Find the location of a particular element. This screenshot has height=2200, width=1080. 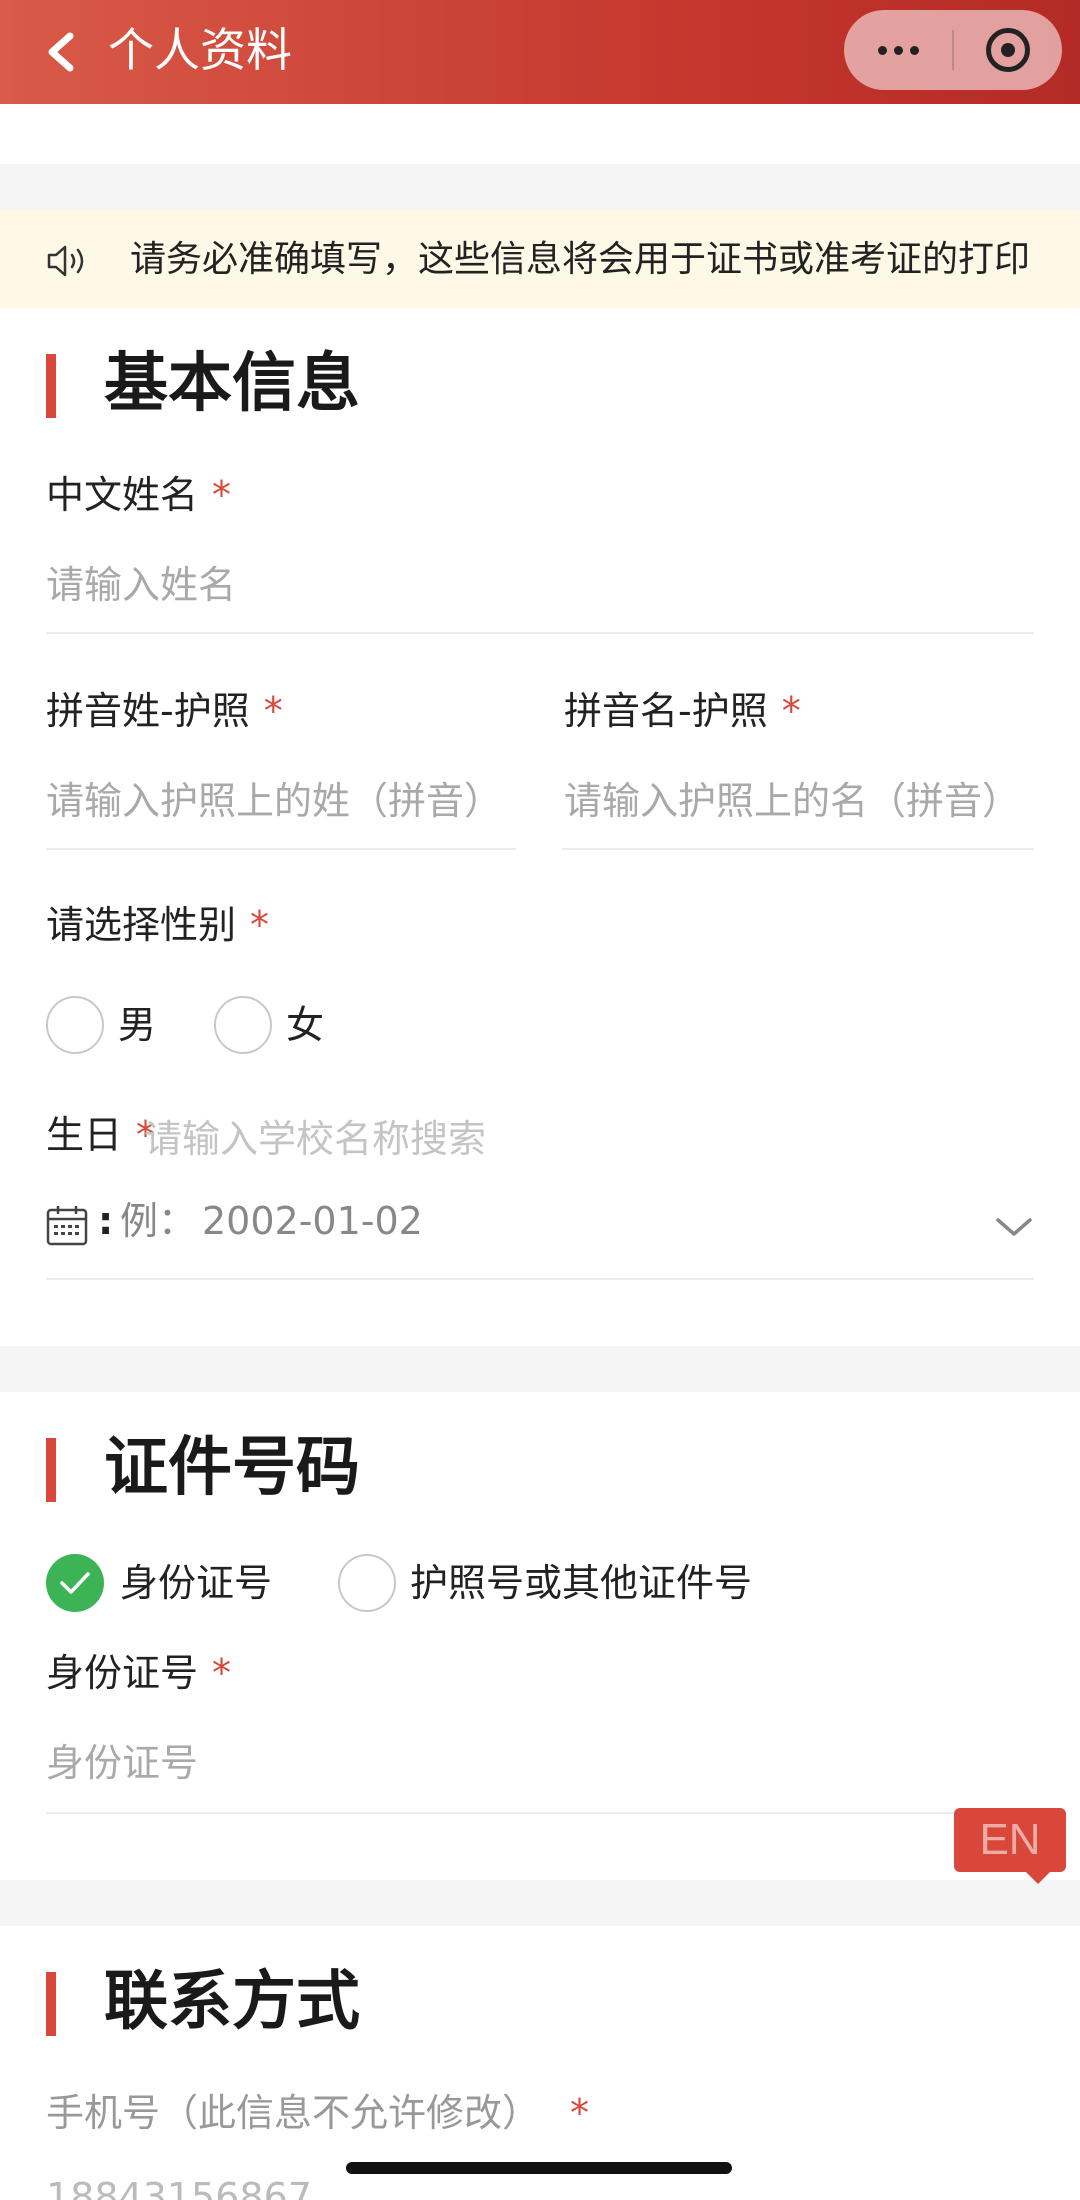

pinyin-given-label: 拼音名-护照 * is located at coordinates (682, 711).